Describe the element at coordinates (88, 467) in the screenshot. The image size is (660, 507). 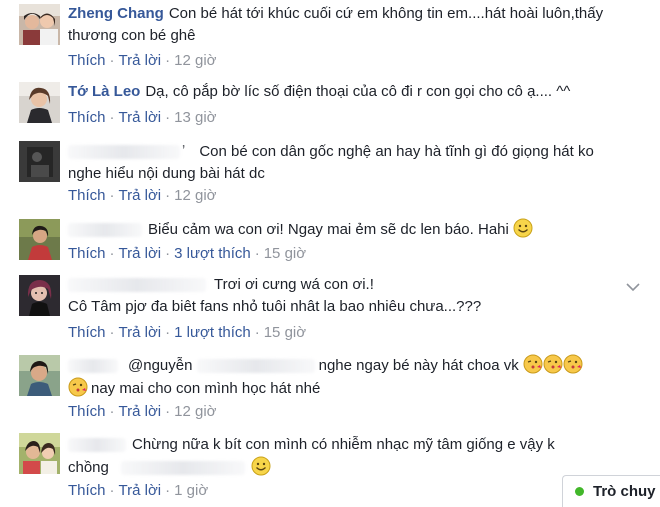
I see `comment-text-continued: chồng` at that location.